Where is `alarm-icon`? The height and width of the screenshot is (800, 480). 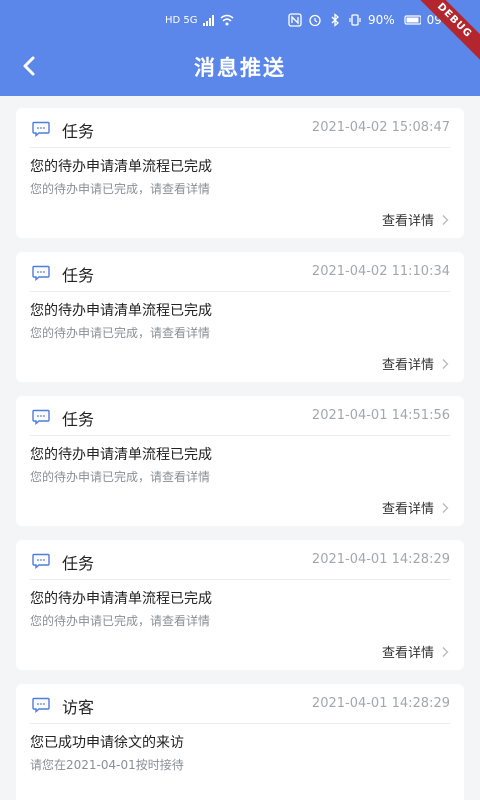 alarm-icon is located at coordinates (315, 20).